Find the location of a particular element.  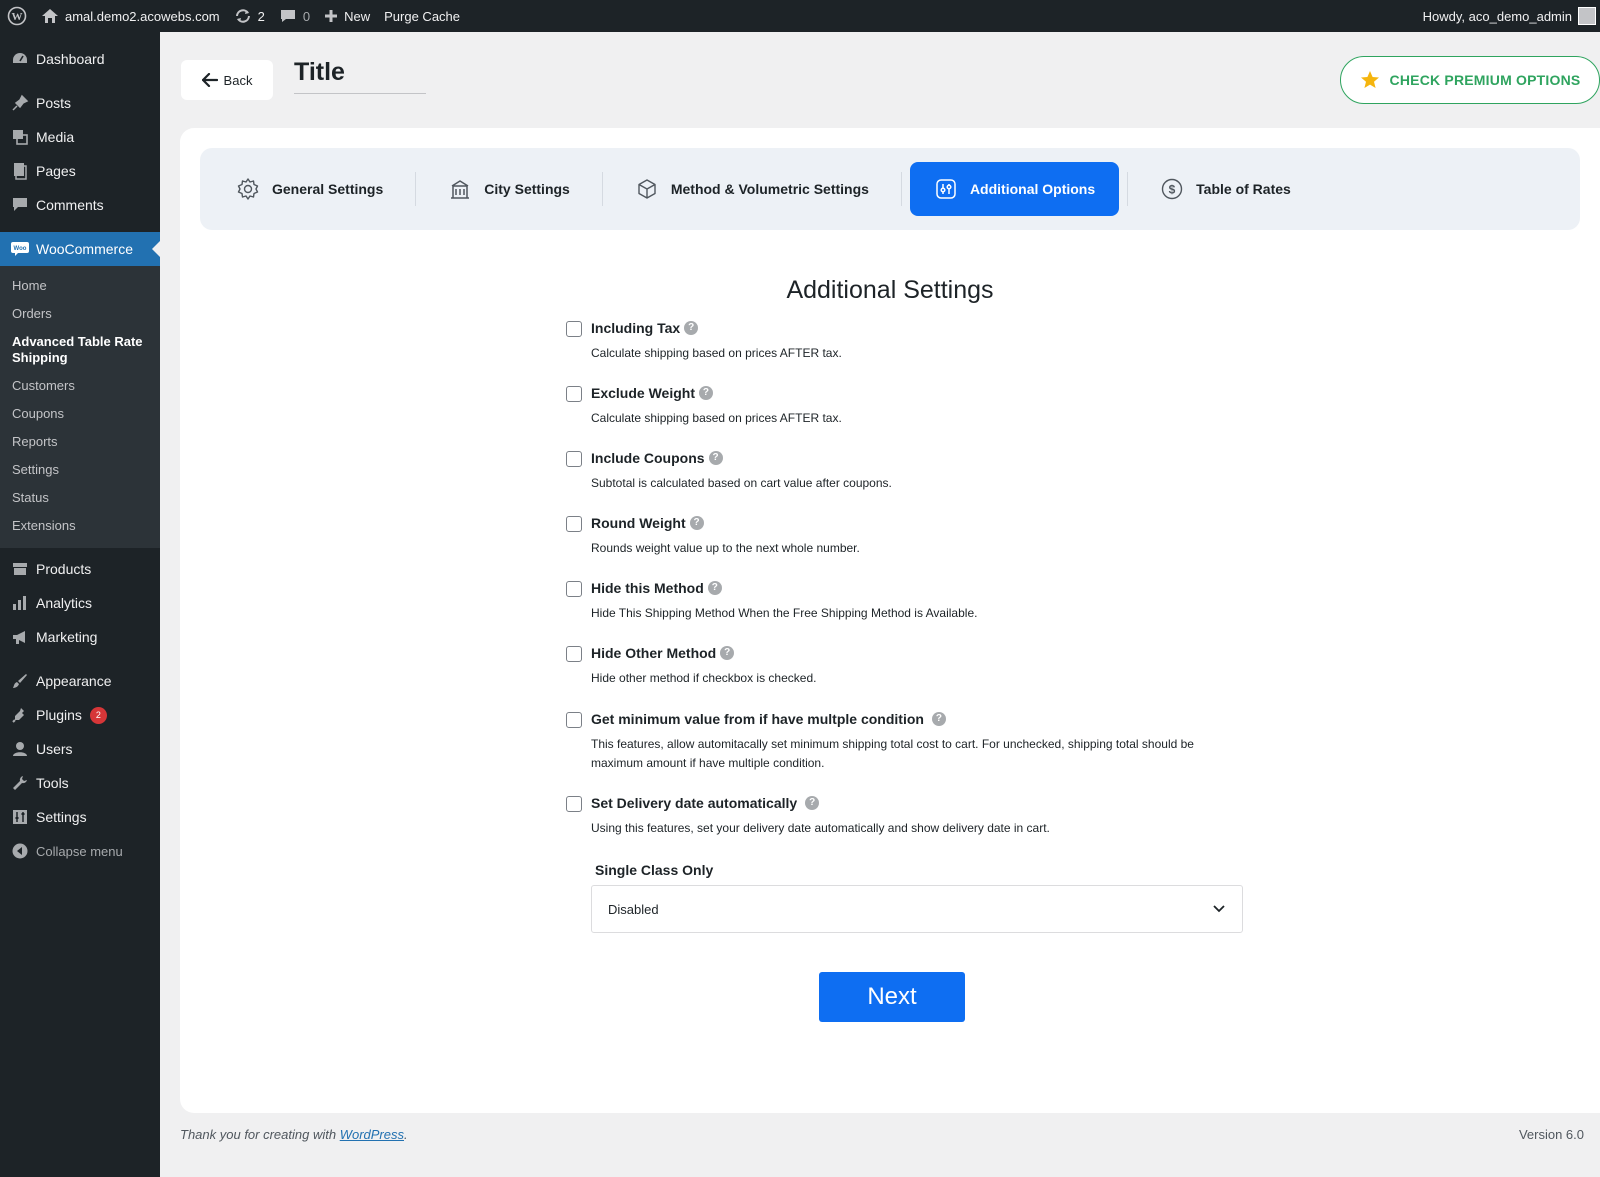

dashboard-icon is located at coordinates (20, 59).